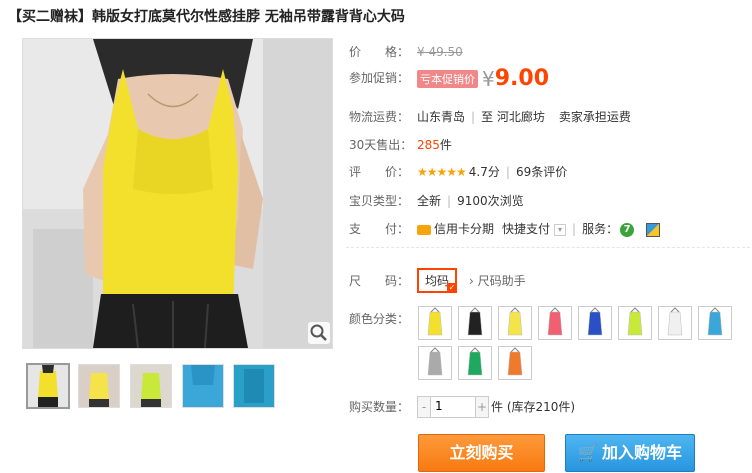 The image size is (752, 473). I want to click on size-row: 尺 码： 均码 ✓ › 尺码助手, so click(437, 280).